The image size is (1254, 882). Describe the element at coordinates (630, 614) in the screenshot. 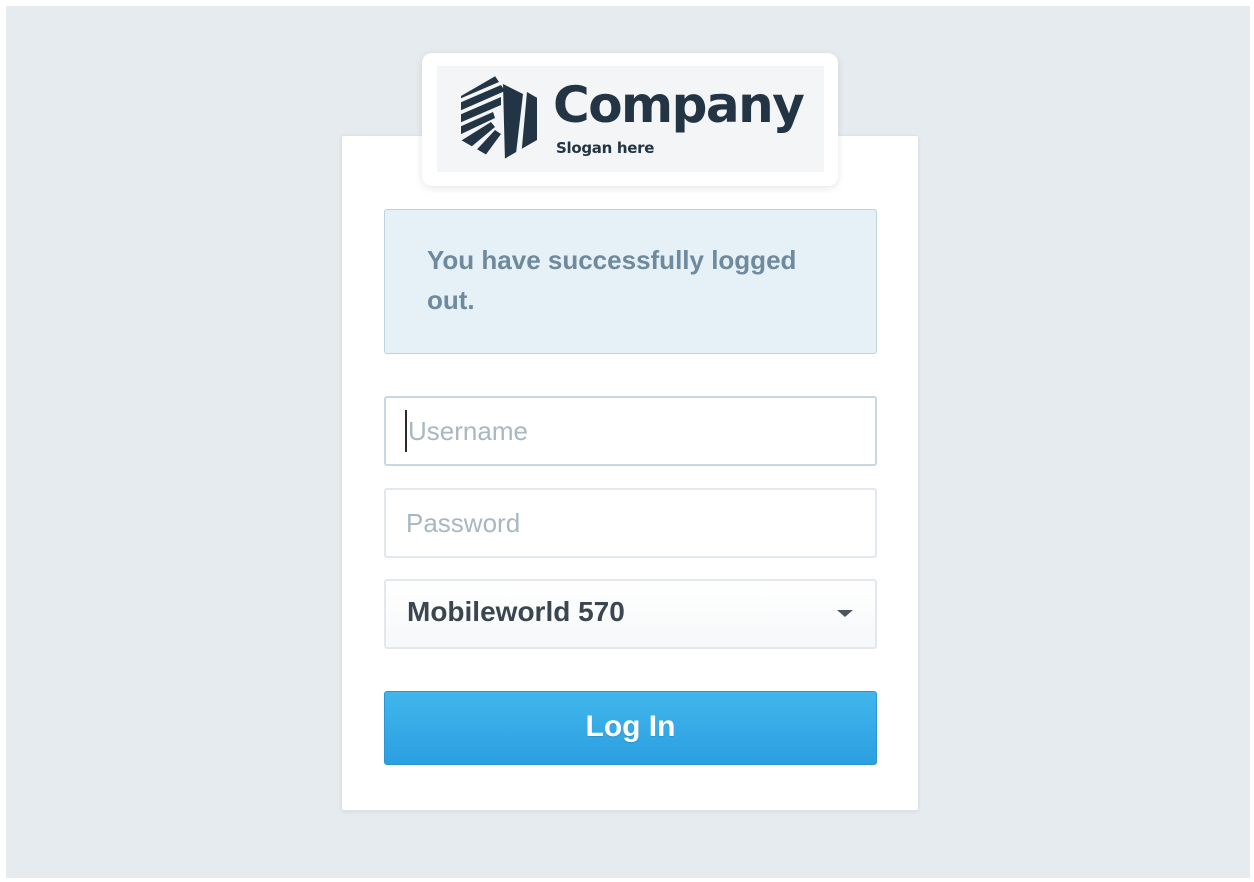

I see `location-select: Mobileworld 570` at that location.